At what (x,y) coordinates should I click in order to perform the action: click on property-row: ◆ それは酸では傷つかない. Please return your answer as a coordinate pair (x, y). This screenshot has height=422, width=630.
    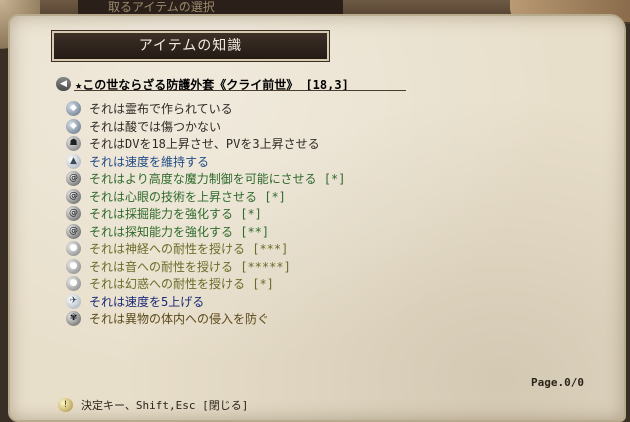
    Looking at the image, I should click on (326, 127).